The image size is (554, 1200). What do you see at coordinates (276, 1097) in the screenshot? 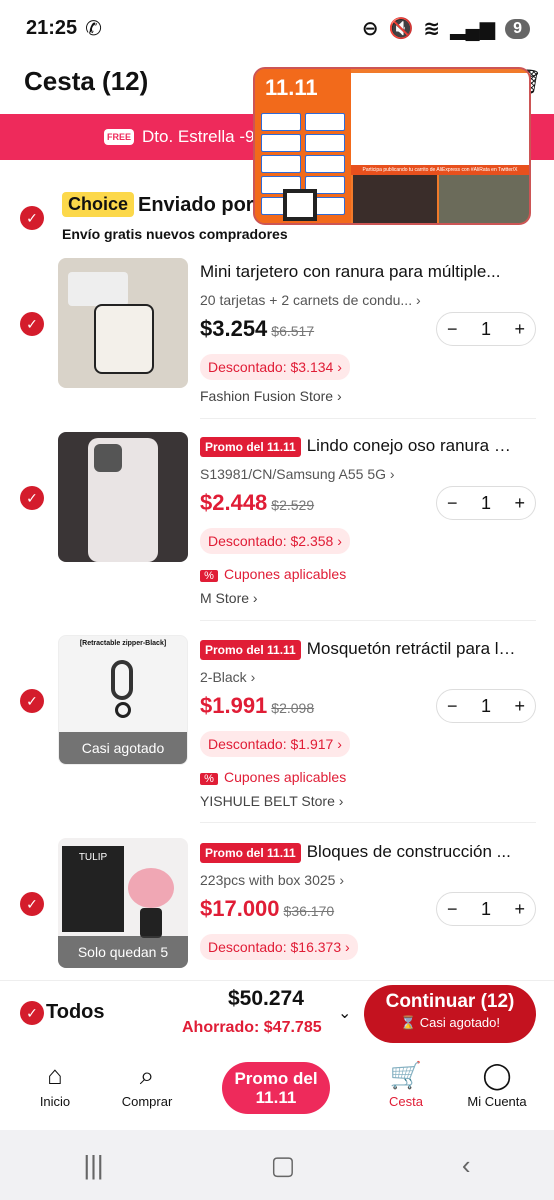
I see `nav-promo-line2: 11.11` at bounding box center [276, 1097].